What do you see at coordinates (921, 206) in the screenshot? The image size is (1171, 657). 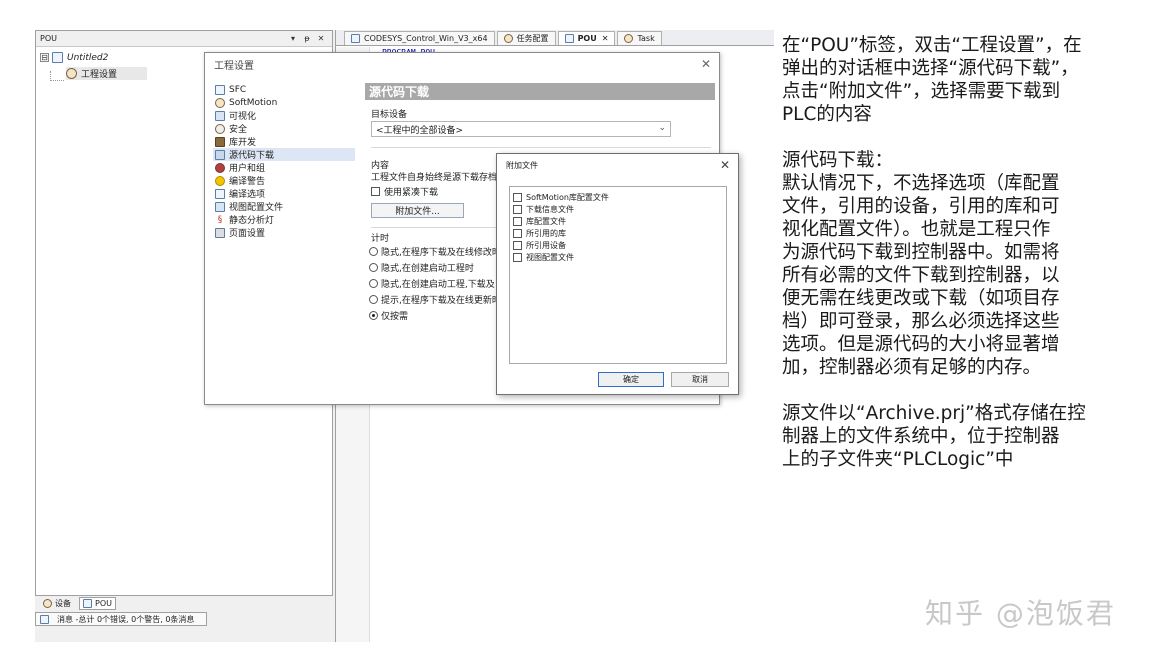 I see `notes-line: 文件，引用的设备，引用的库和可` at bounding box center [921, 206].